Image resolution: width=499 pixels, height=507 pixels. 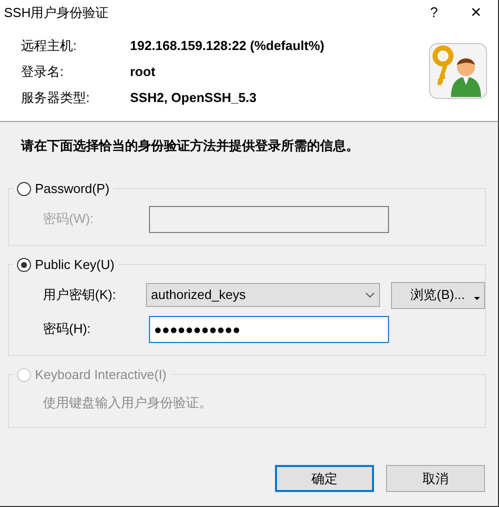 What do you see at coordinates (69, 219) in the screenshot?
I see `field-label: 密码(W):` at bounding box center [69, 219].